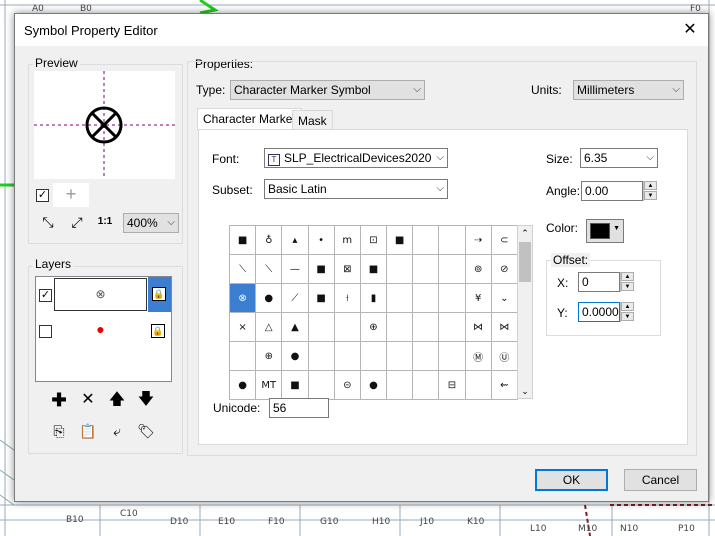 The height and width of the screenshot is (536, 715). I want to click on tab-character-marker: Character Marker, so click(250, 119).